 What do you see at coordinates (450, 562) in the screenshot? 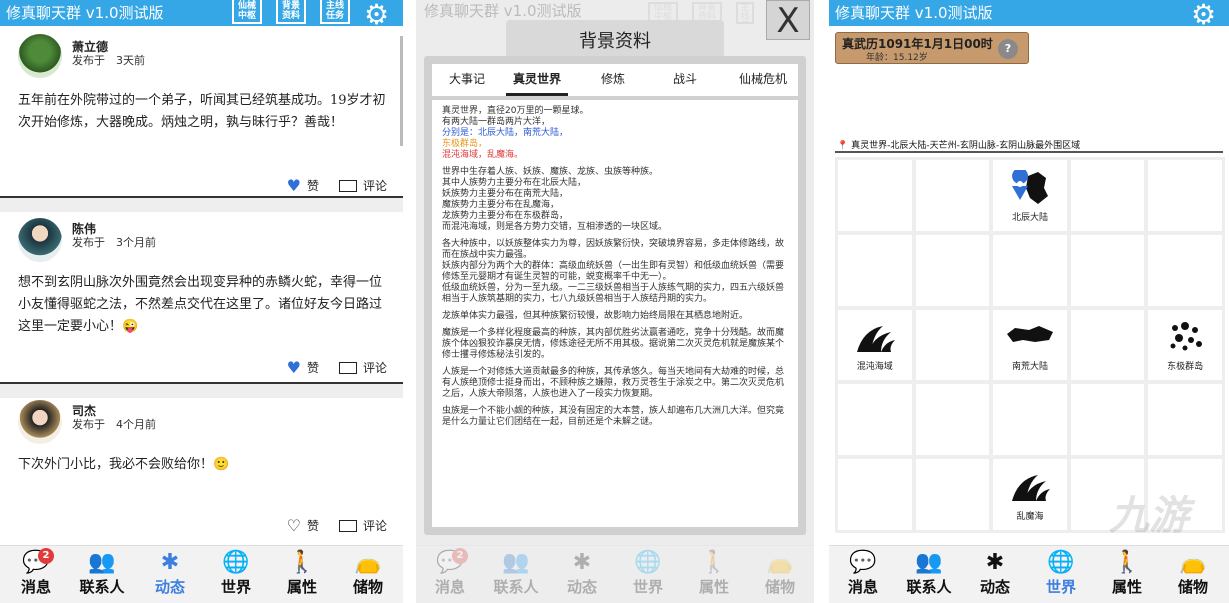
I see `chat-bubble-icon: 💬` at bounding box center [450, 562].